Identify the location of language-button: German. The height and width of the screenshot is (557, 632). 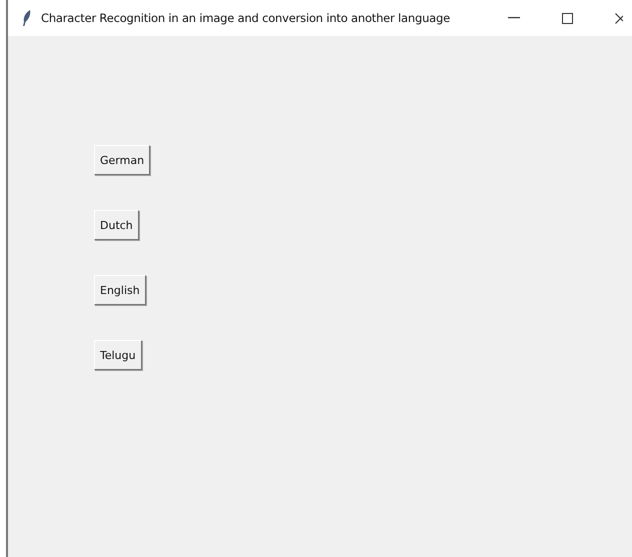
(122, 160).